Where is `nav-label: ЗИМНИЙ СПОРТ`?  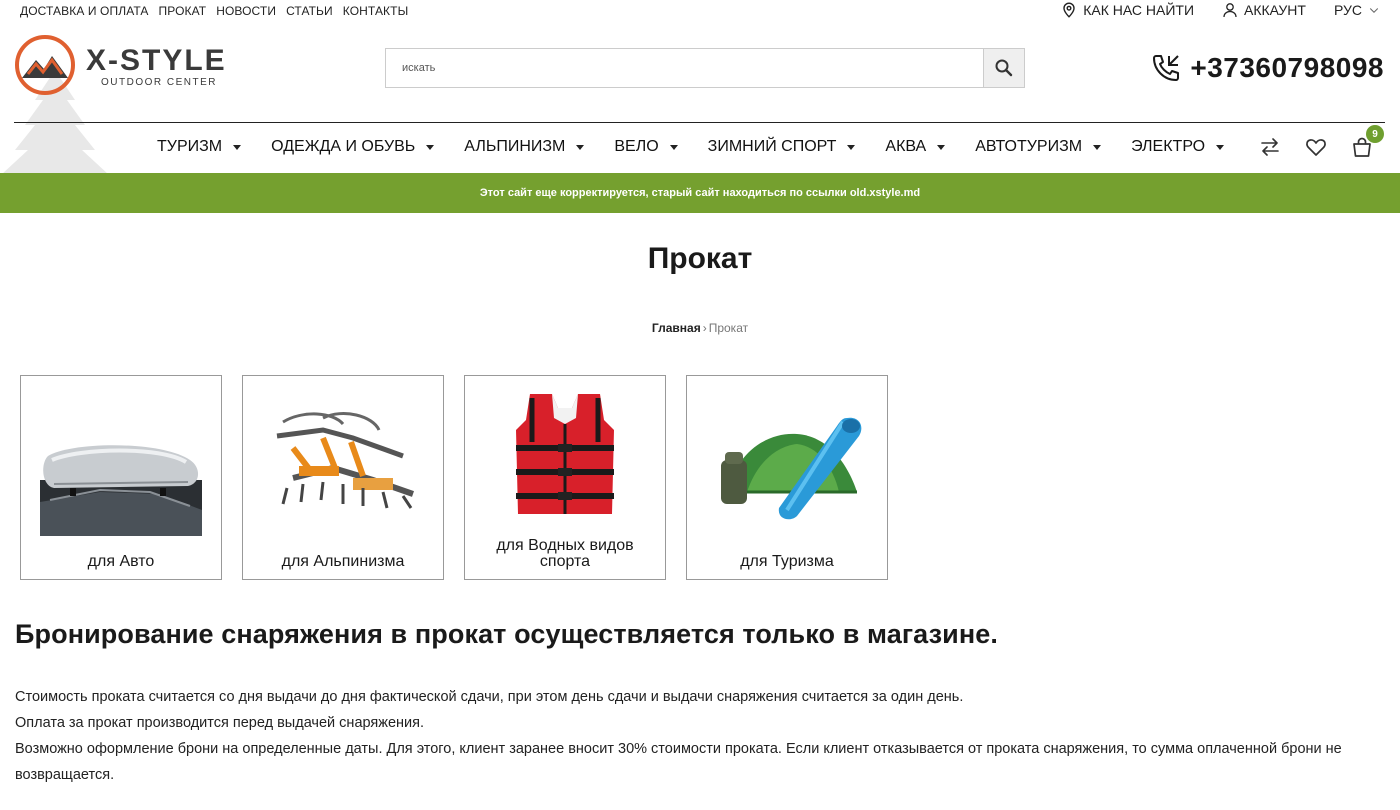
nav-label: ЗИМНИЙ СПОРТ is located at coordinates (772, 146).